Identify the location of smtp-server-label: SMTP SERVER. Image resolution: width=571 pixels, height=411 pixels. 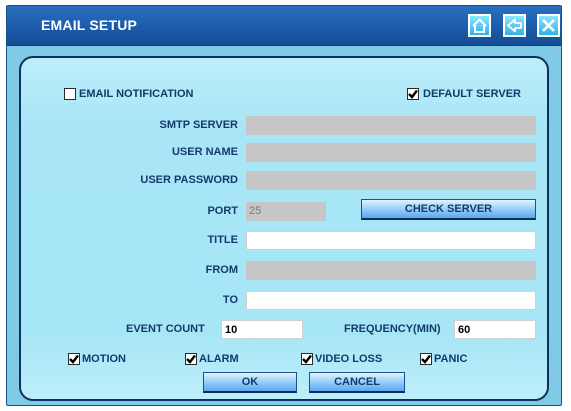
(198, 125).